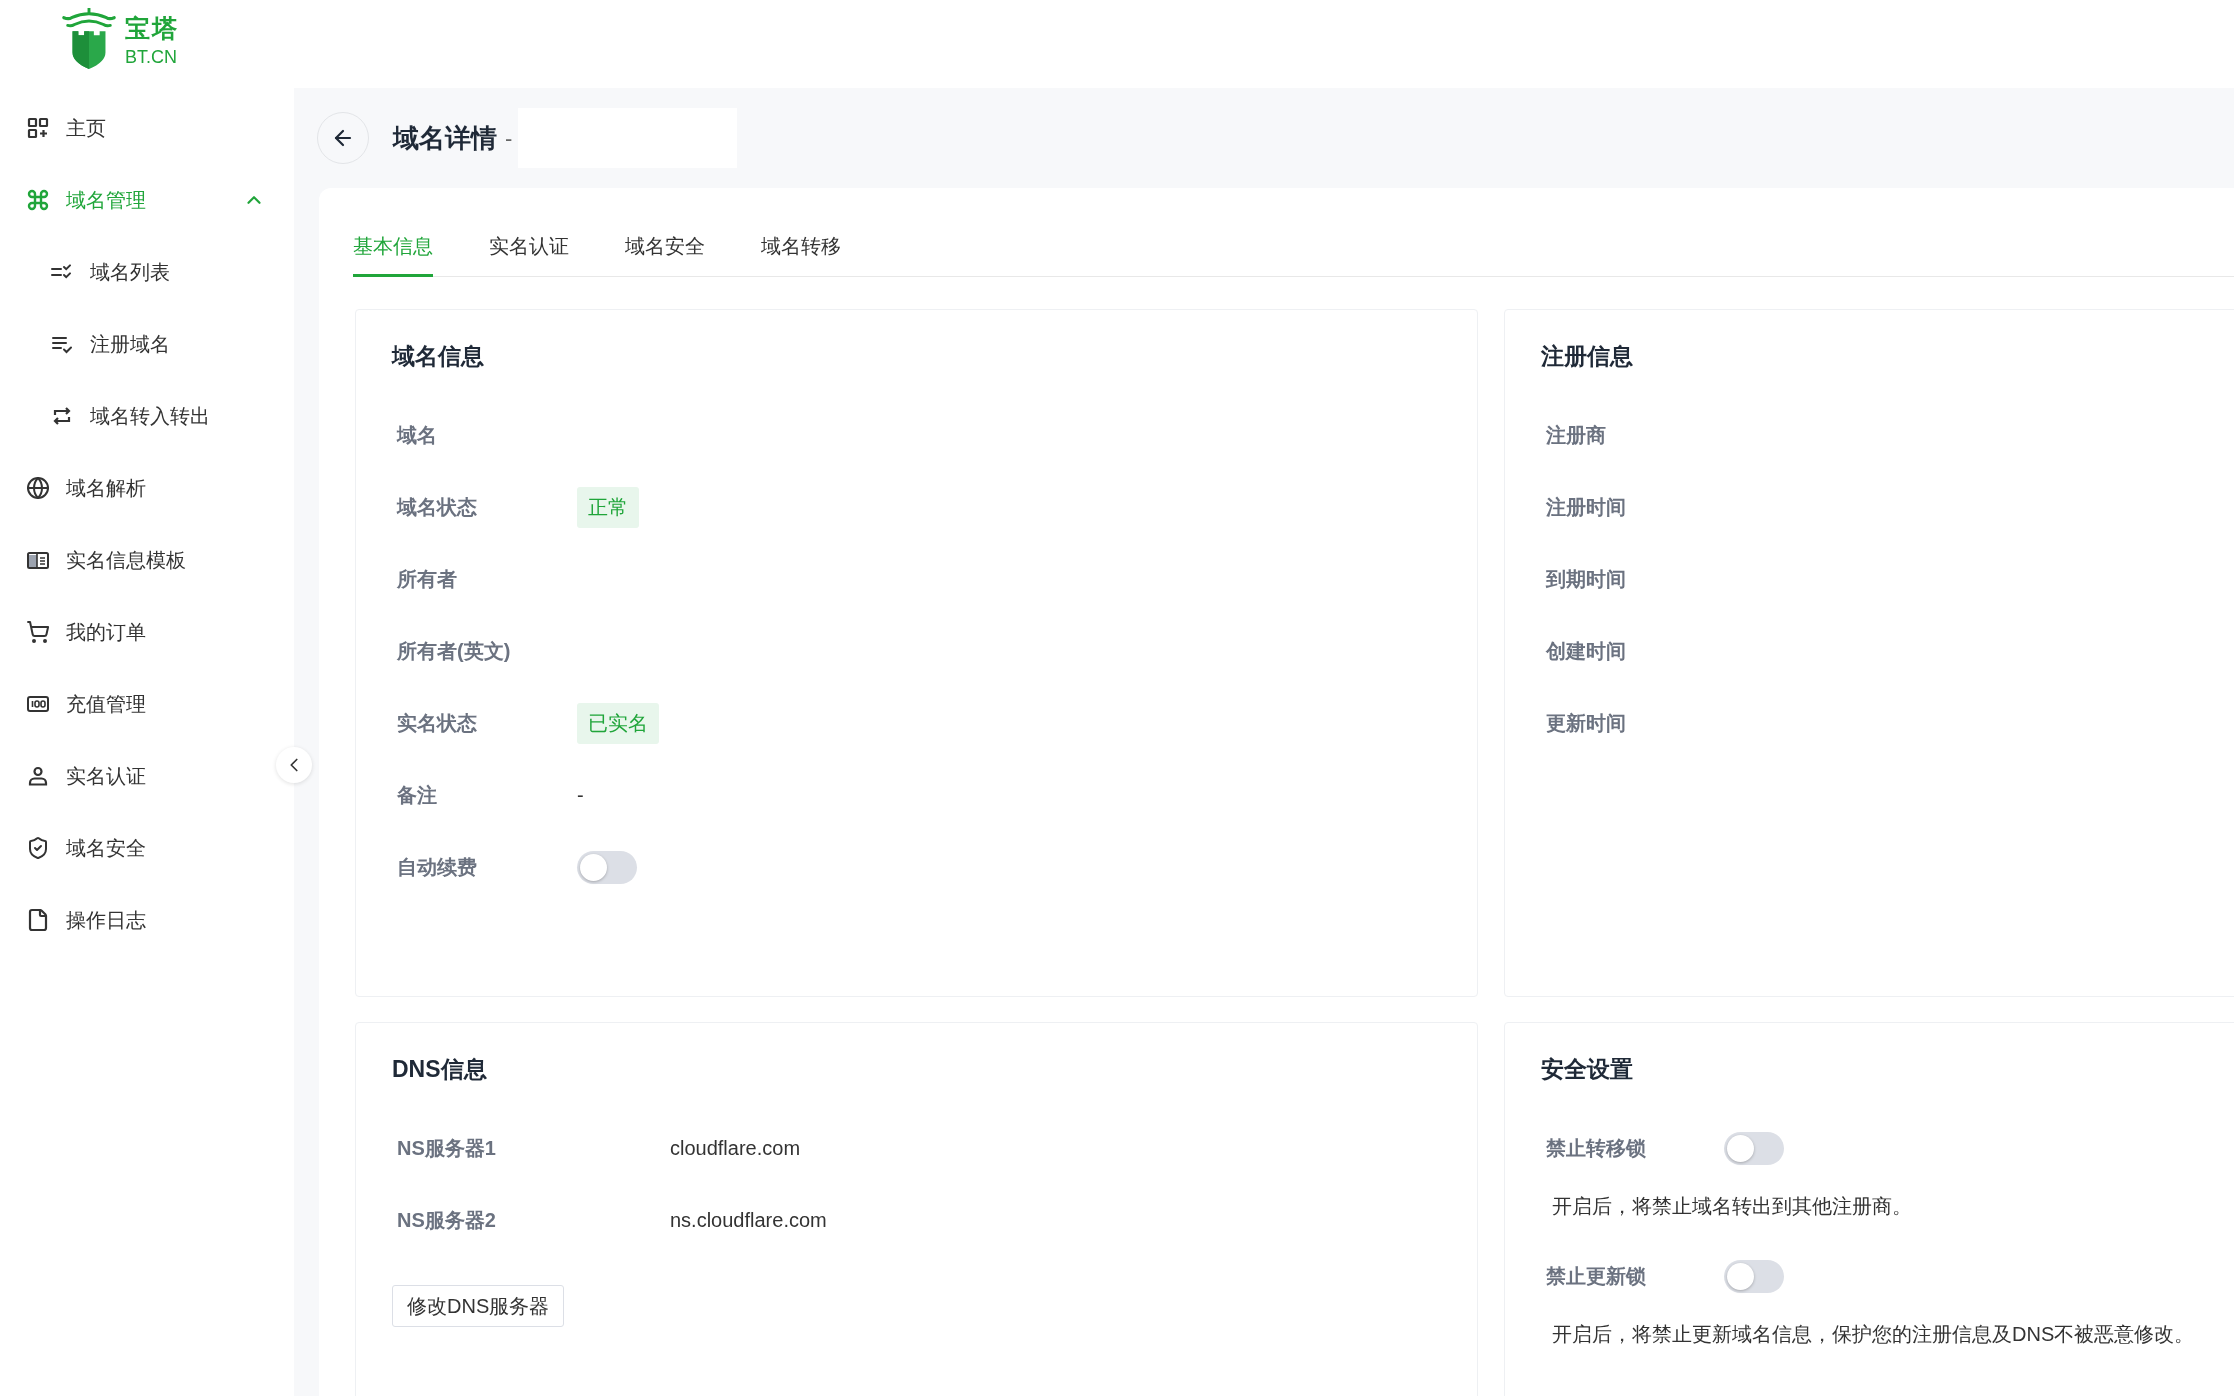 The width and height of the screenshot is (2234, 1396). Describe the element at coordinates (447, 1148) in the screenshot. I see `field-label: NS服务器1` at that location.